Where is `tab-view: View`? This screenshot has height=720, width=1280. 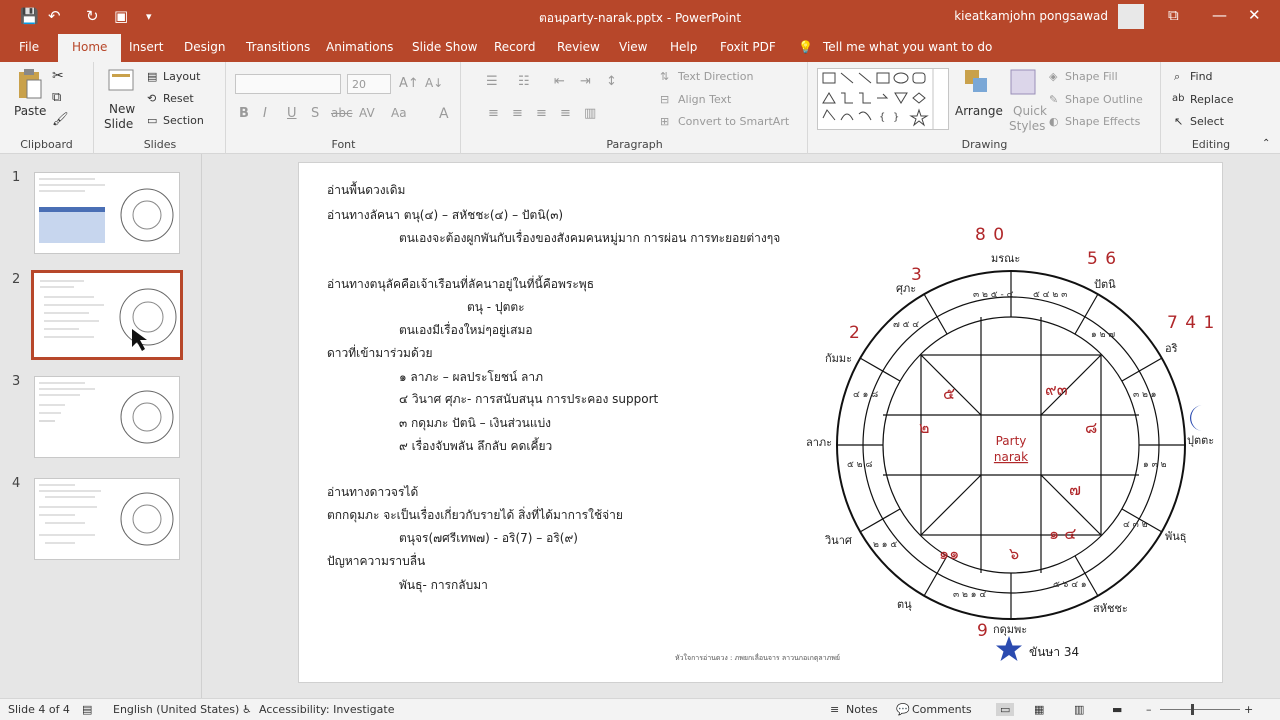
tab-view: View is located at coordinates (633, 47).